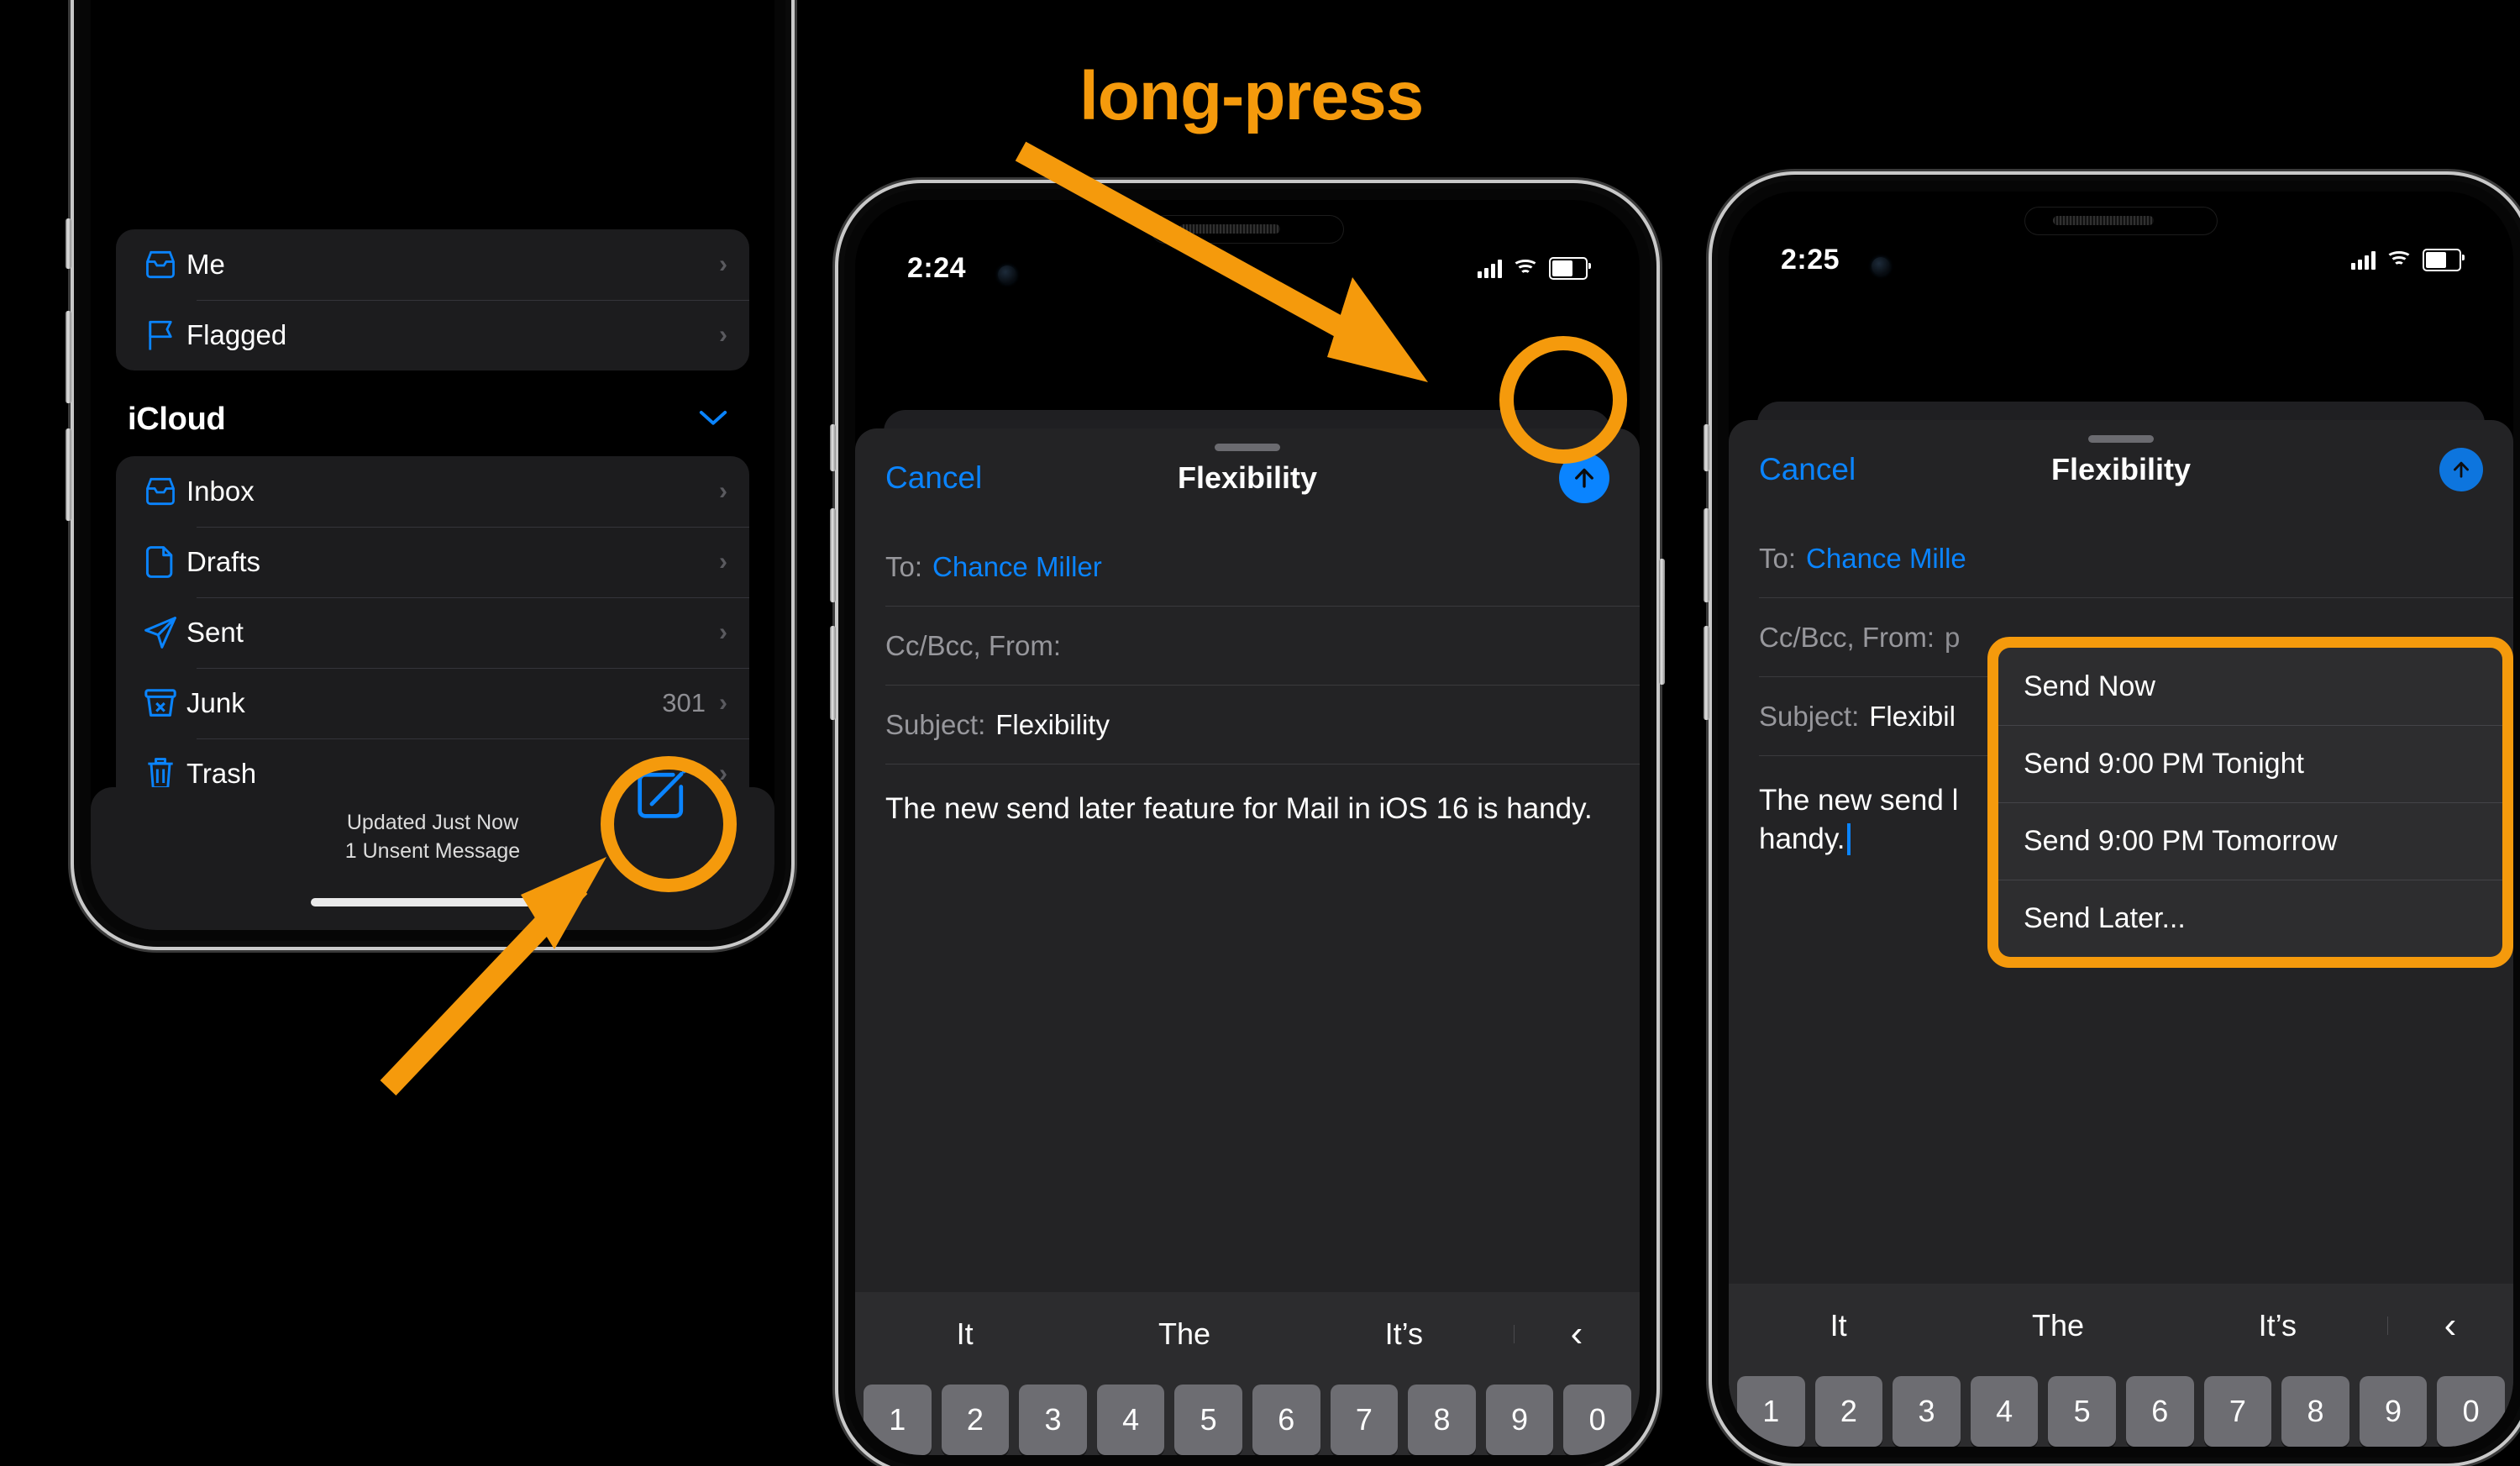  What do you see at coordinates (937, 268) in the screenshot?
I see `status-clock: 2:24` at bounding box center [937, 268].